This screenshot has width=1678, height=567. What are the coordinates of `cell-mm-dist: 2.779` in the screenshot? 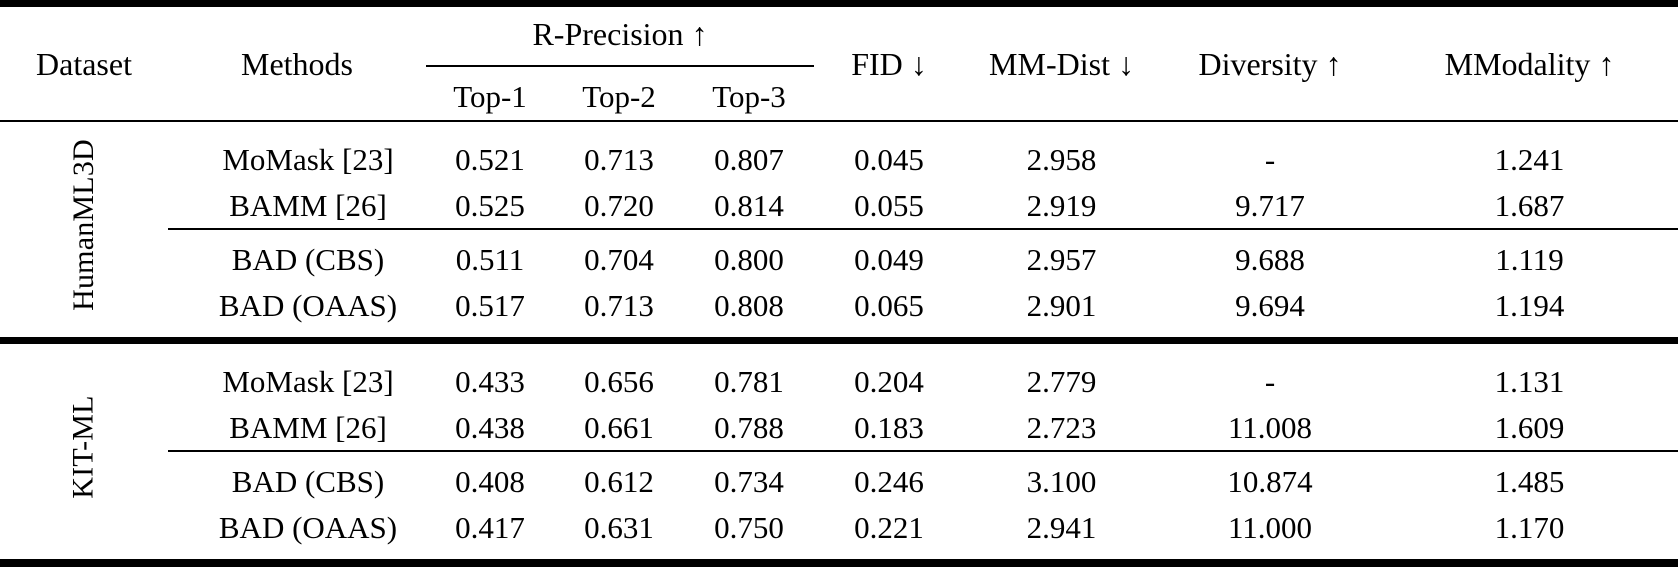 It's located at (1061, 381).